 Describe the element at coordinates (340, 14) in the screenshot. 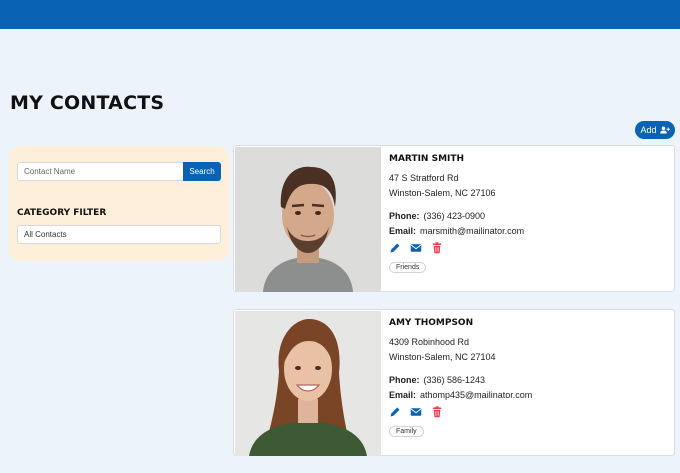

I see `top-navbar` at that location.